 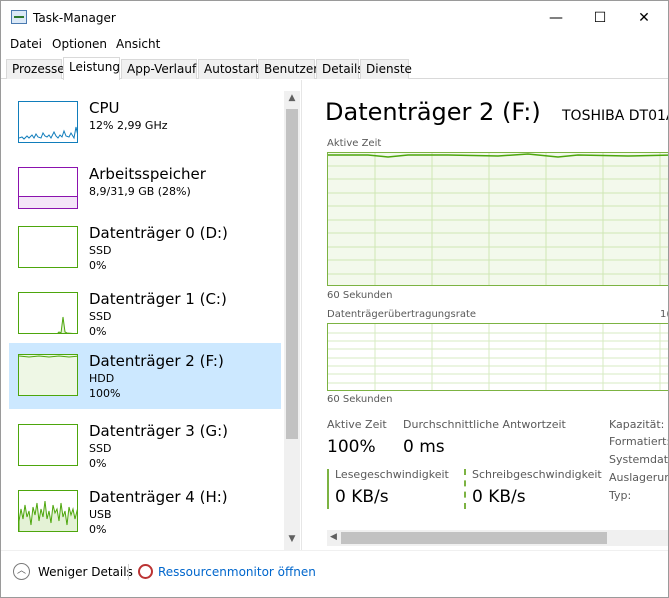 I want to click on active-time-graph, so click(x=497, y=219).